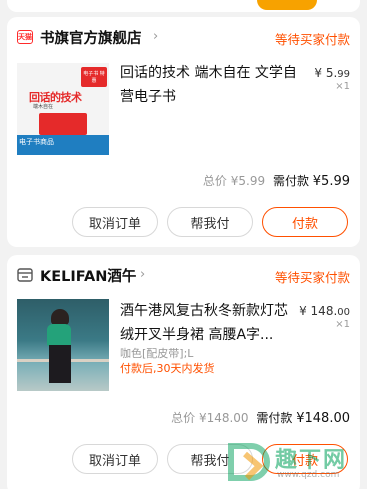 Image resolution: width=367 pixels, height=489 pixels. I want to click on product-image: 电子书 特惠 回话的技术 端木自在 电子书商品, so click(63, 109).